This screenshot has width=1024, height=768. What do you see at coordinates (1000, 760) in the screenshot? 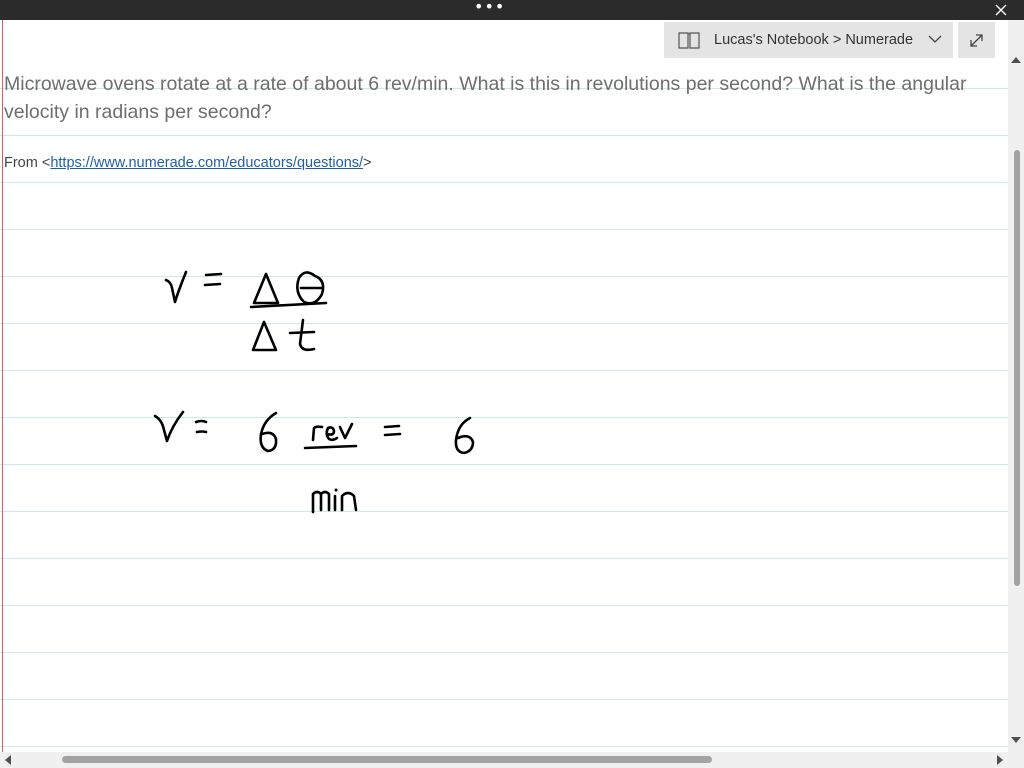
I see `scroll-right-icon` at bounding box center [1000, 760].